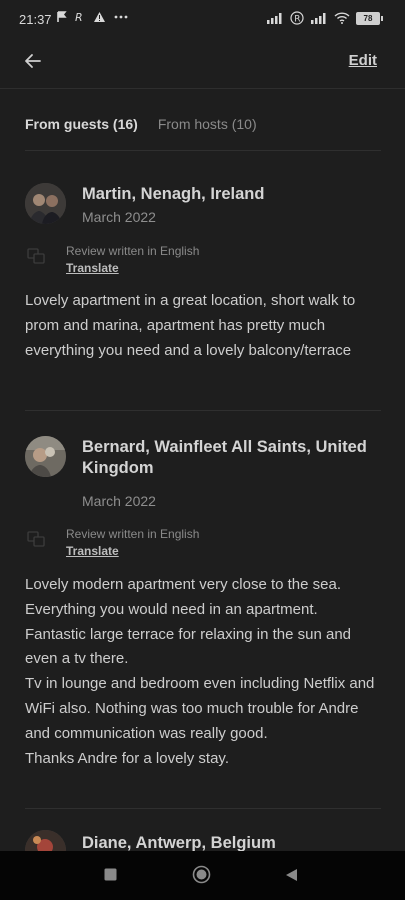 This screenshot has height=900, width=405. I want to click on more-dots-icon, so click(121, 17).